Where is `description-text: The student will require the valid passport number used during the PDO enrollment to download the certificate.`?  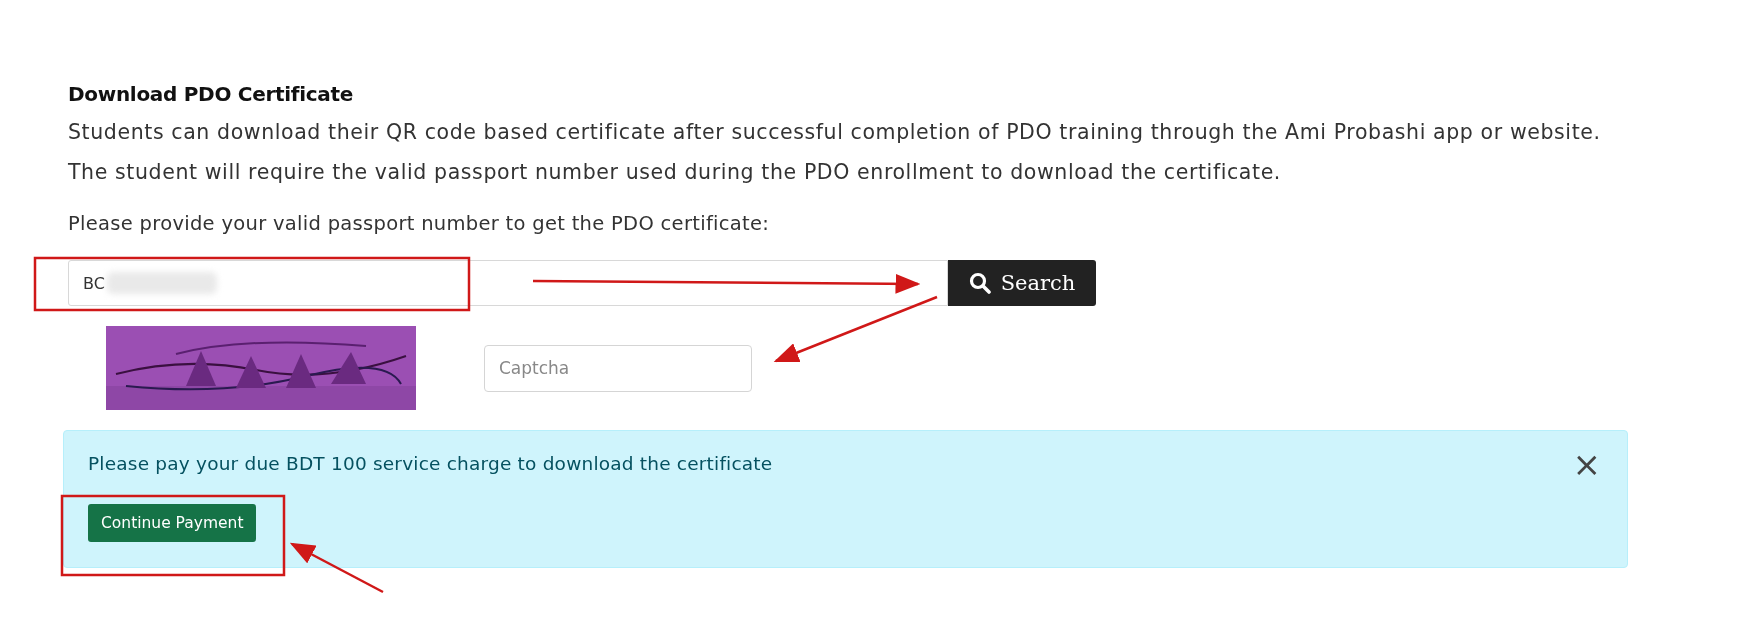
description-text: The student will require the valid passport number used during the PDO enrollment to download the certificate. is located at coordinates (675, 172).